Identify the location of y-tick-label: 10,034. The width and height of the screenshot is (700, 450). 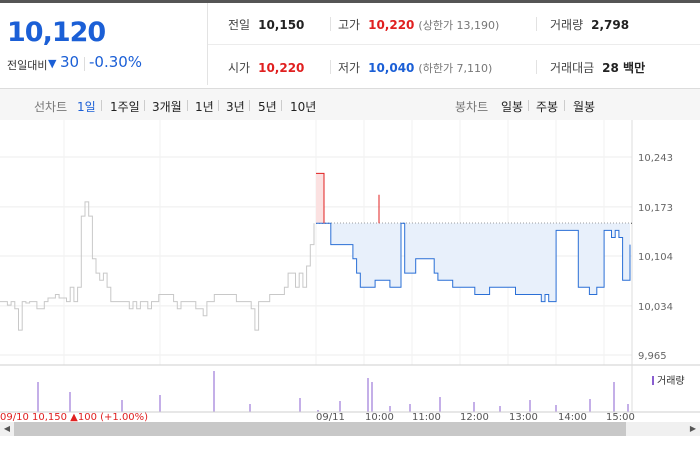
(655, 307).